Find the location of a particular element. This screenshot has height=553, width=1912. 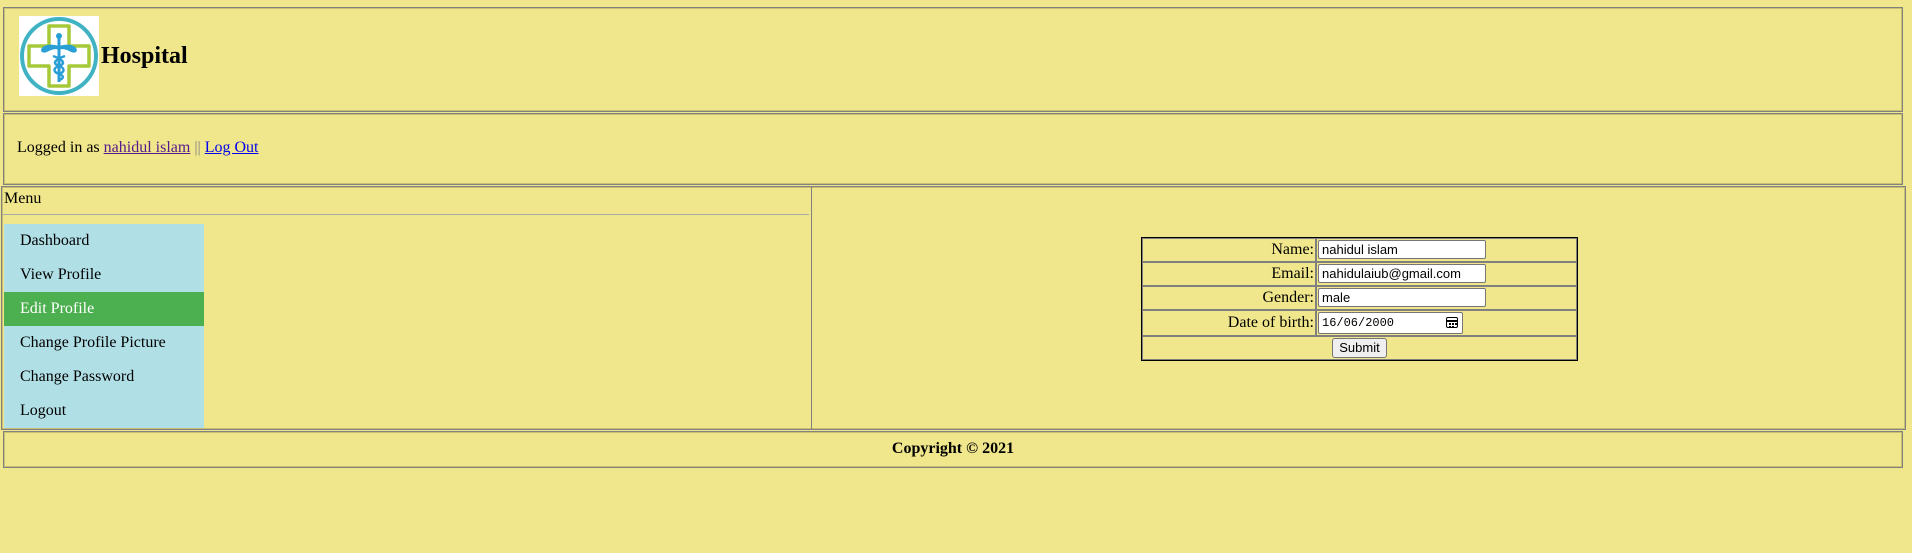

form-row-gender: Gender: is located at coordinates (1359, 298).